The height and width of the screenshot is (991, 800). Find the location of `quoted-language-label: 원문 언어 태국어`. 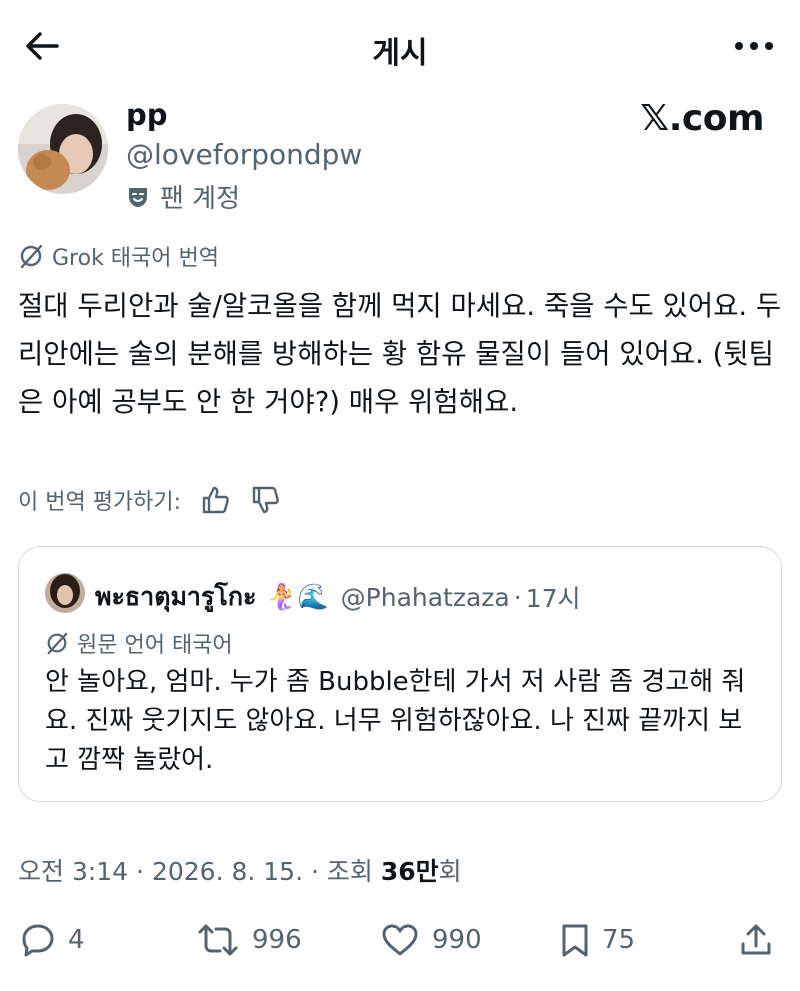

quoted-language-label: 원문 언어 태국어 is located at coordinates (139, 643).